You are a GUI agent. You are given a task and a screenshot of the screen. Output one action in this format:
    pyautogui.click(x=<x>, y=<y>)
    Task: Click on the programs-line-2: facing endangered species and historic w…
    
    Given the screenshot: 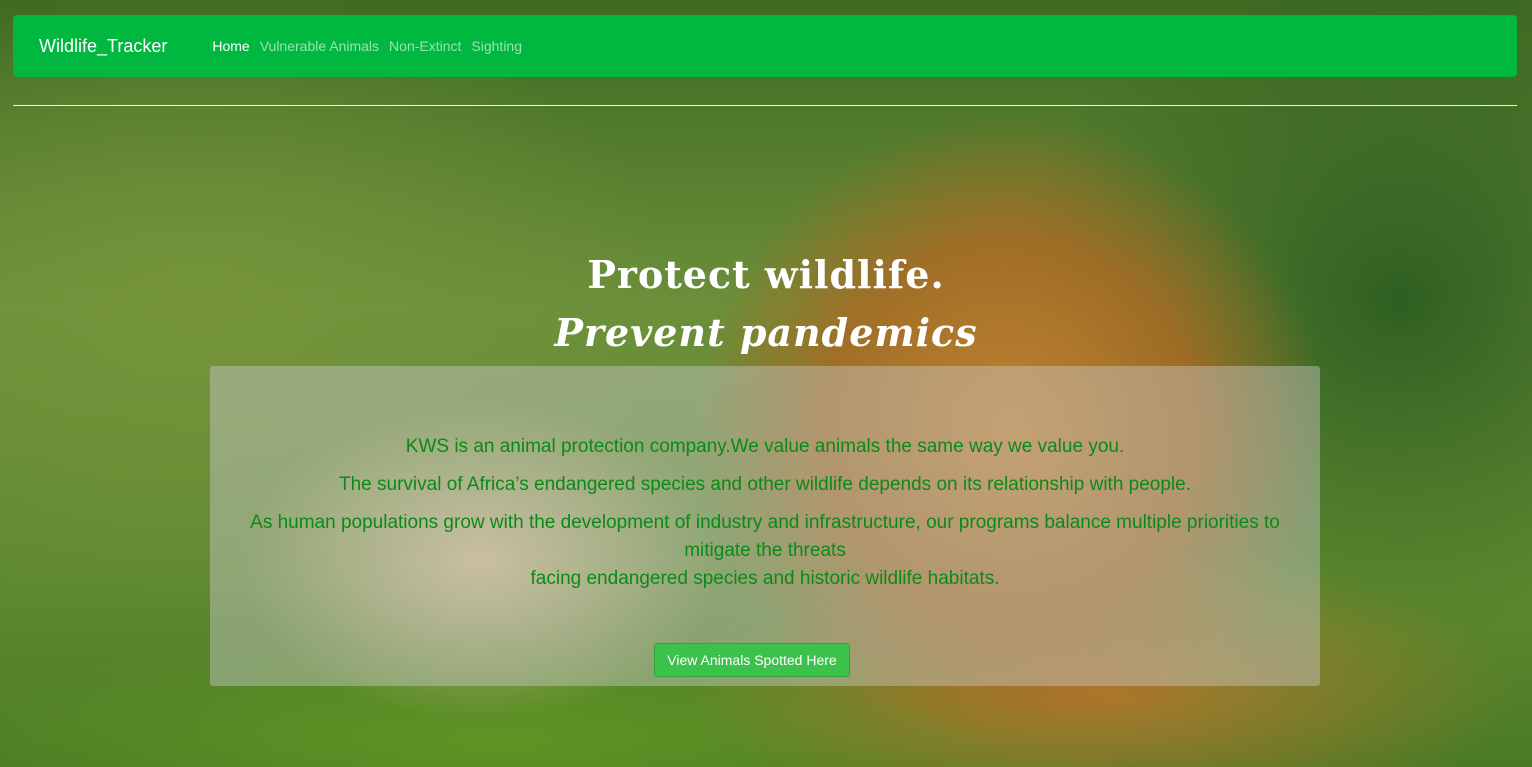 What is the action you would take?
    pyautogui.click(x=765, y=578)
    